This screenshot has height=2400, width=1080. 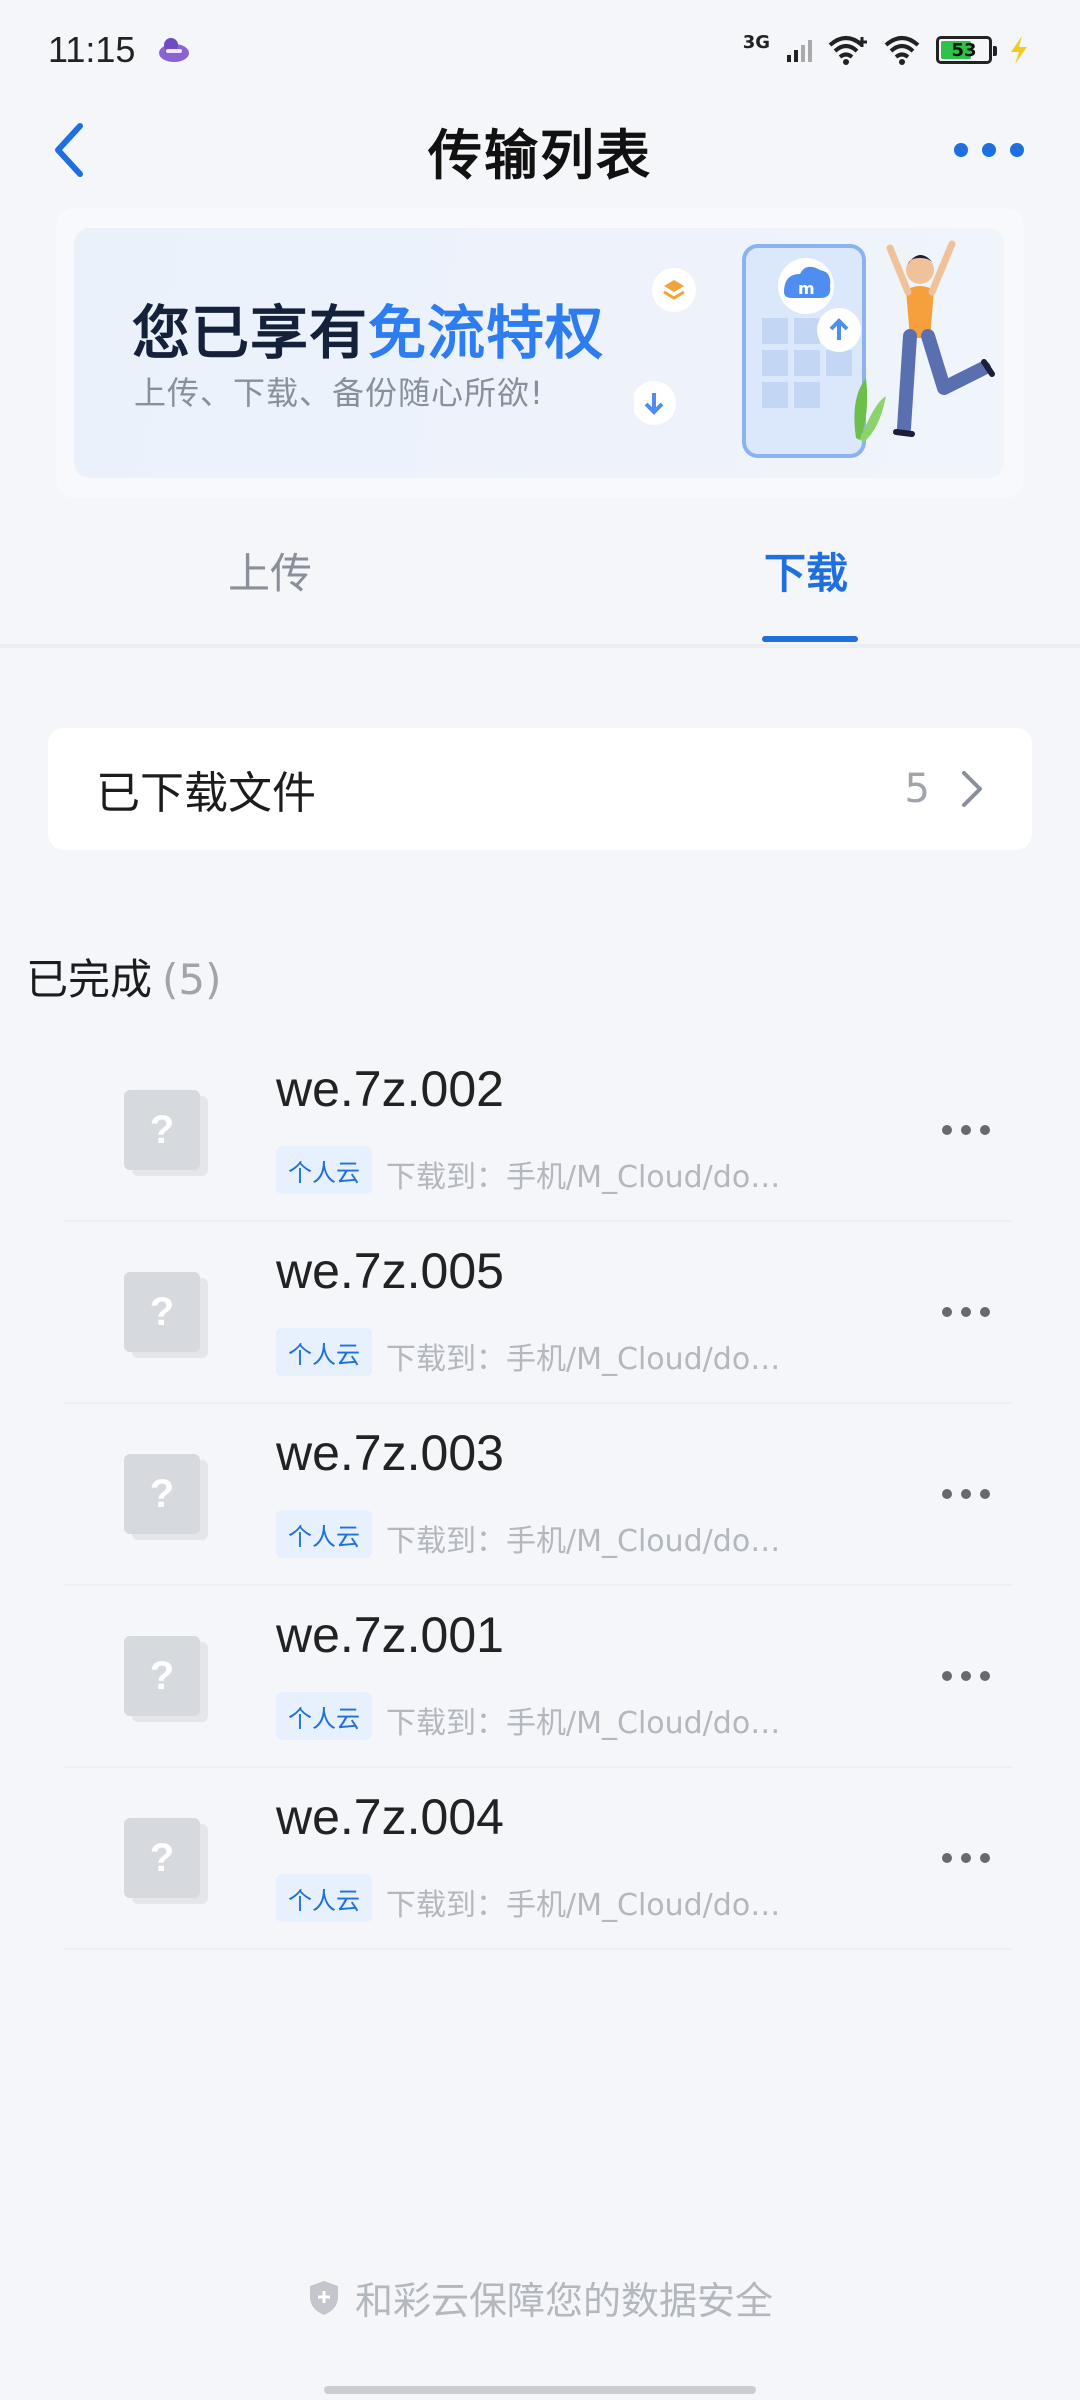 What do you see at coordinates (192, 979) in the screenshot?
I see `completed-section-count: (5)` at bounding box center [192, 979].